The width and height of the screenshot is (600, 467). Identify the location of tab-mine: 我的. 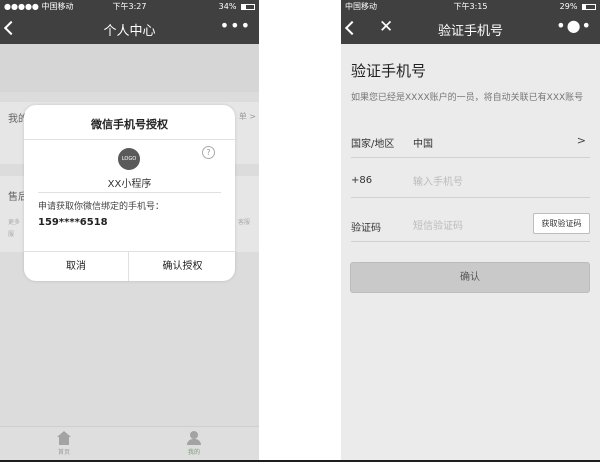
(194, 443).